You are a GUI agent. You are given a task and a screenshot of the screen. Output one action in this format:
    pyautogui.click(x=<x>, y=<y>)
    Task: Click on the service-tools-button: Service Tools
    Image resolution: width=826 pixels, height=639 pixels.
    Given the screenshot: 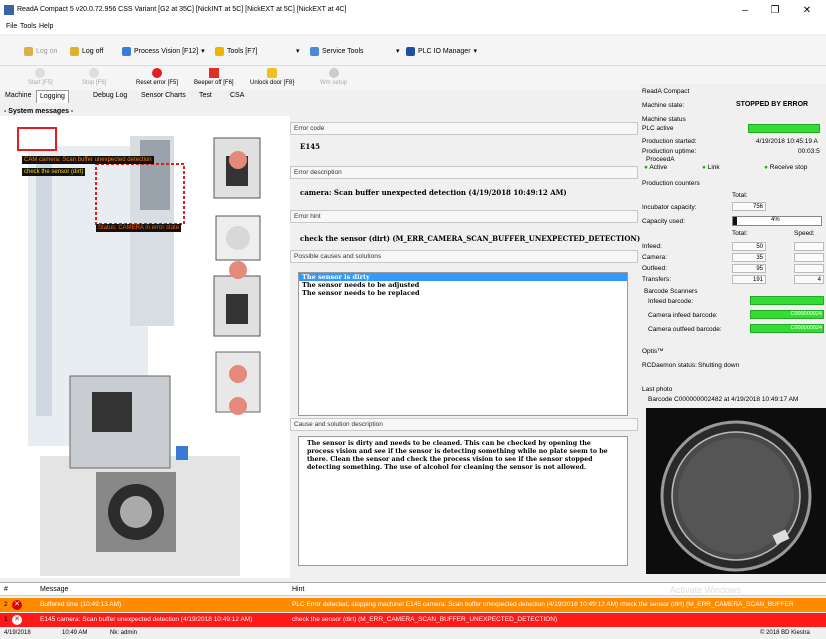 What is the action you would take?
    pyautogui.click(x=337, y=51)
    